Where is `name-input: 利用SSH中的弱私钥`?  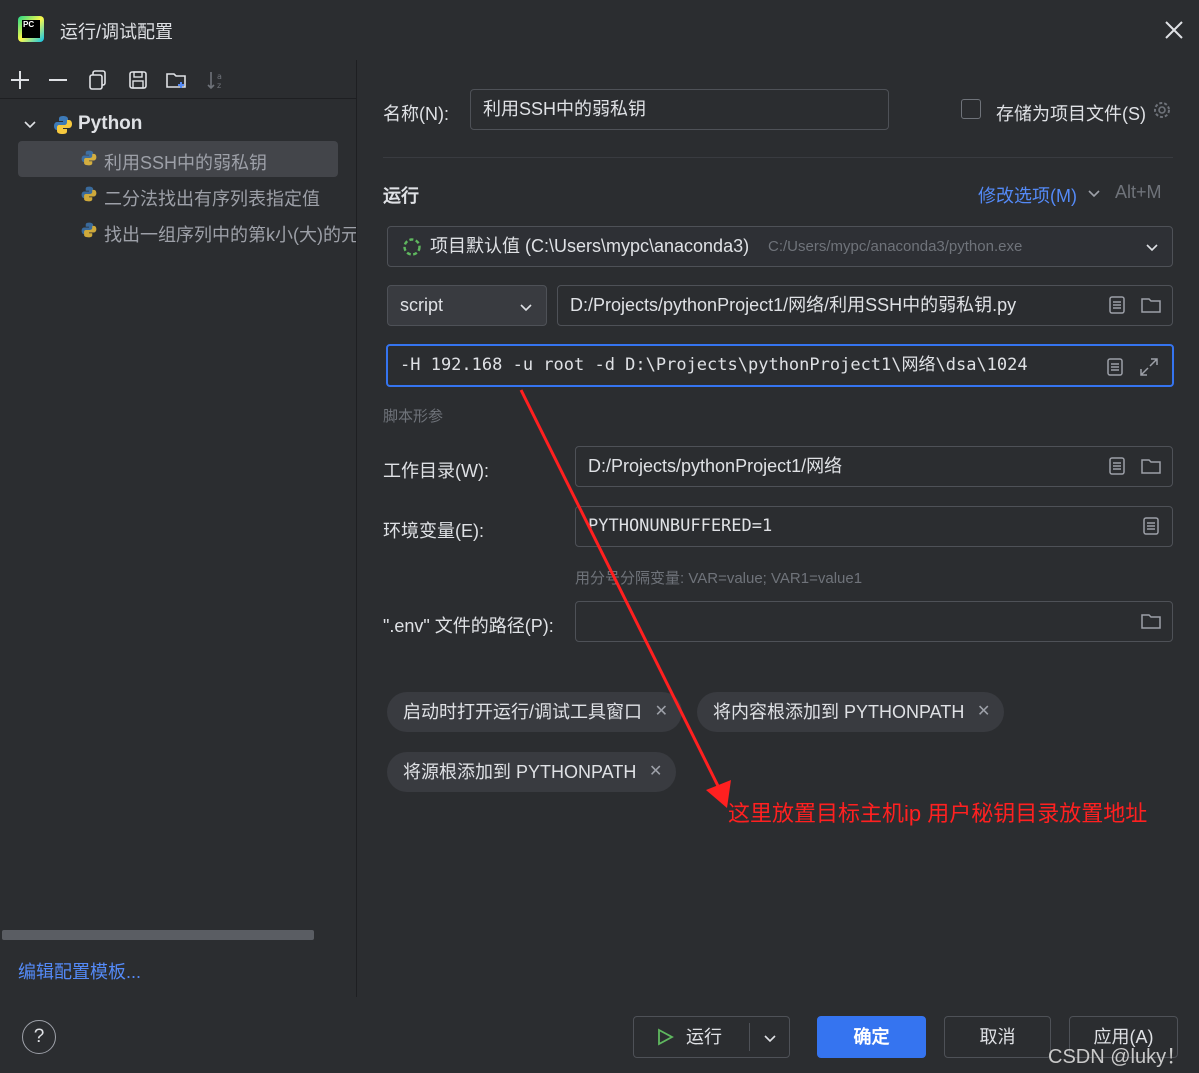 name-input: 利用SSH中的弱私钥 is located at coordinates (679, 109).